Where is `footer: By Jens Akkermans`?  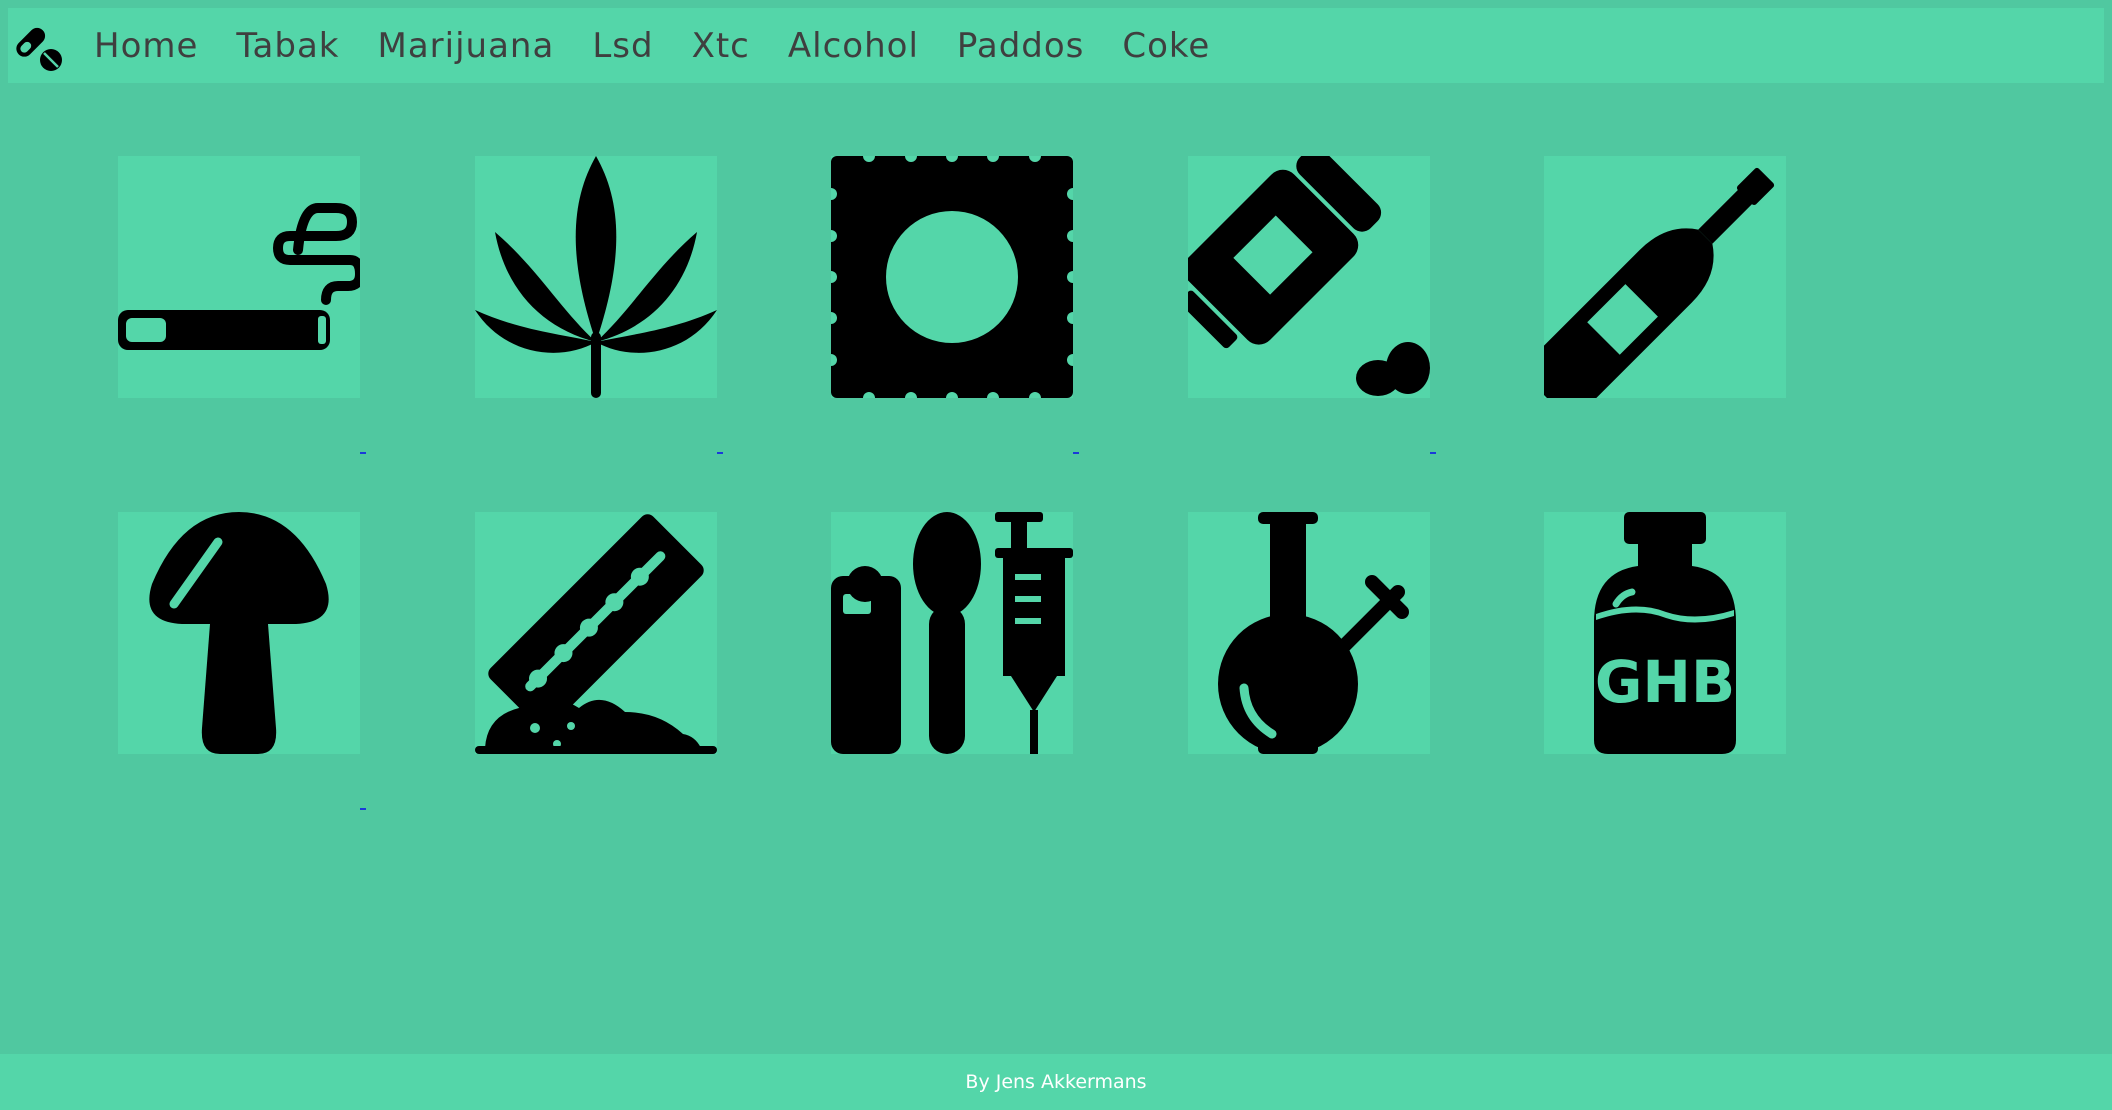
footer: By Jens Akkermans is located at coordinates (1056, 1082).